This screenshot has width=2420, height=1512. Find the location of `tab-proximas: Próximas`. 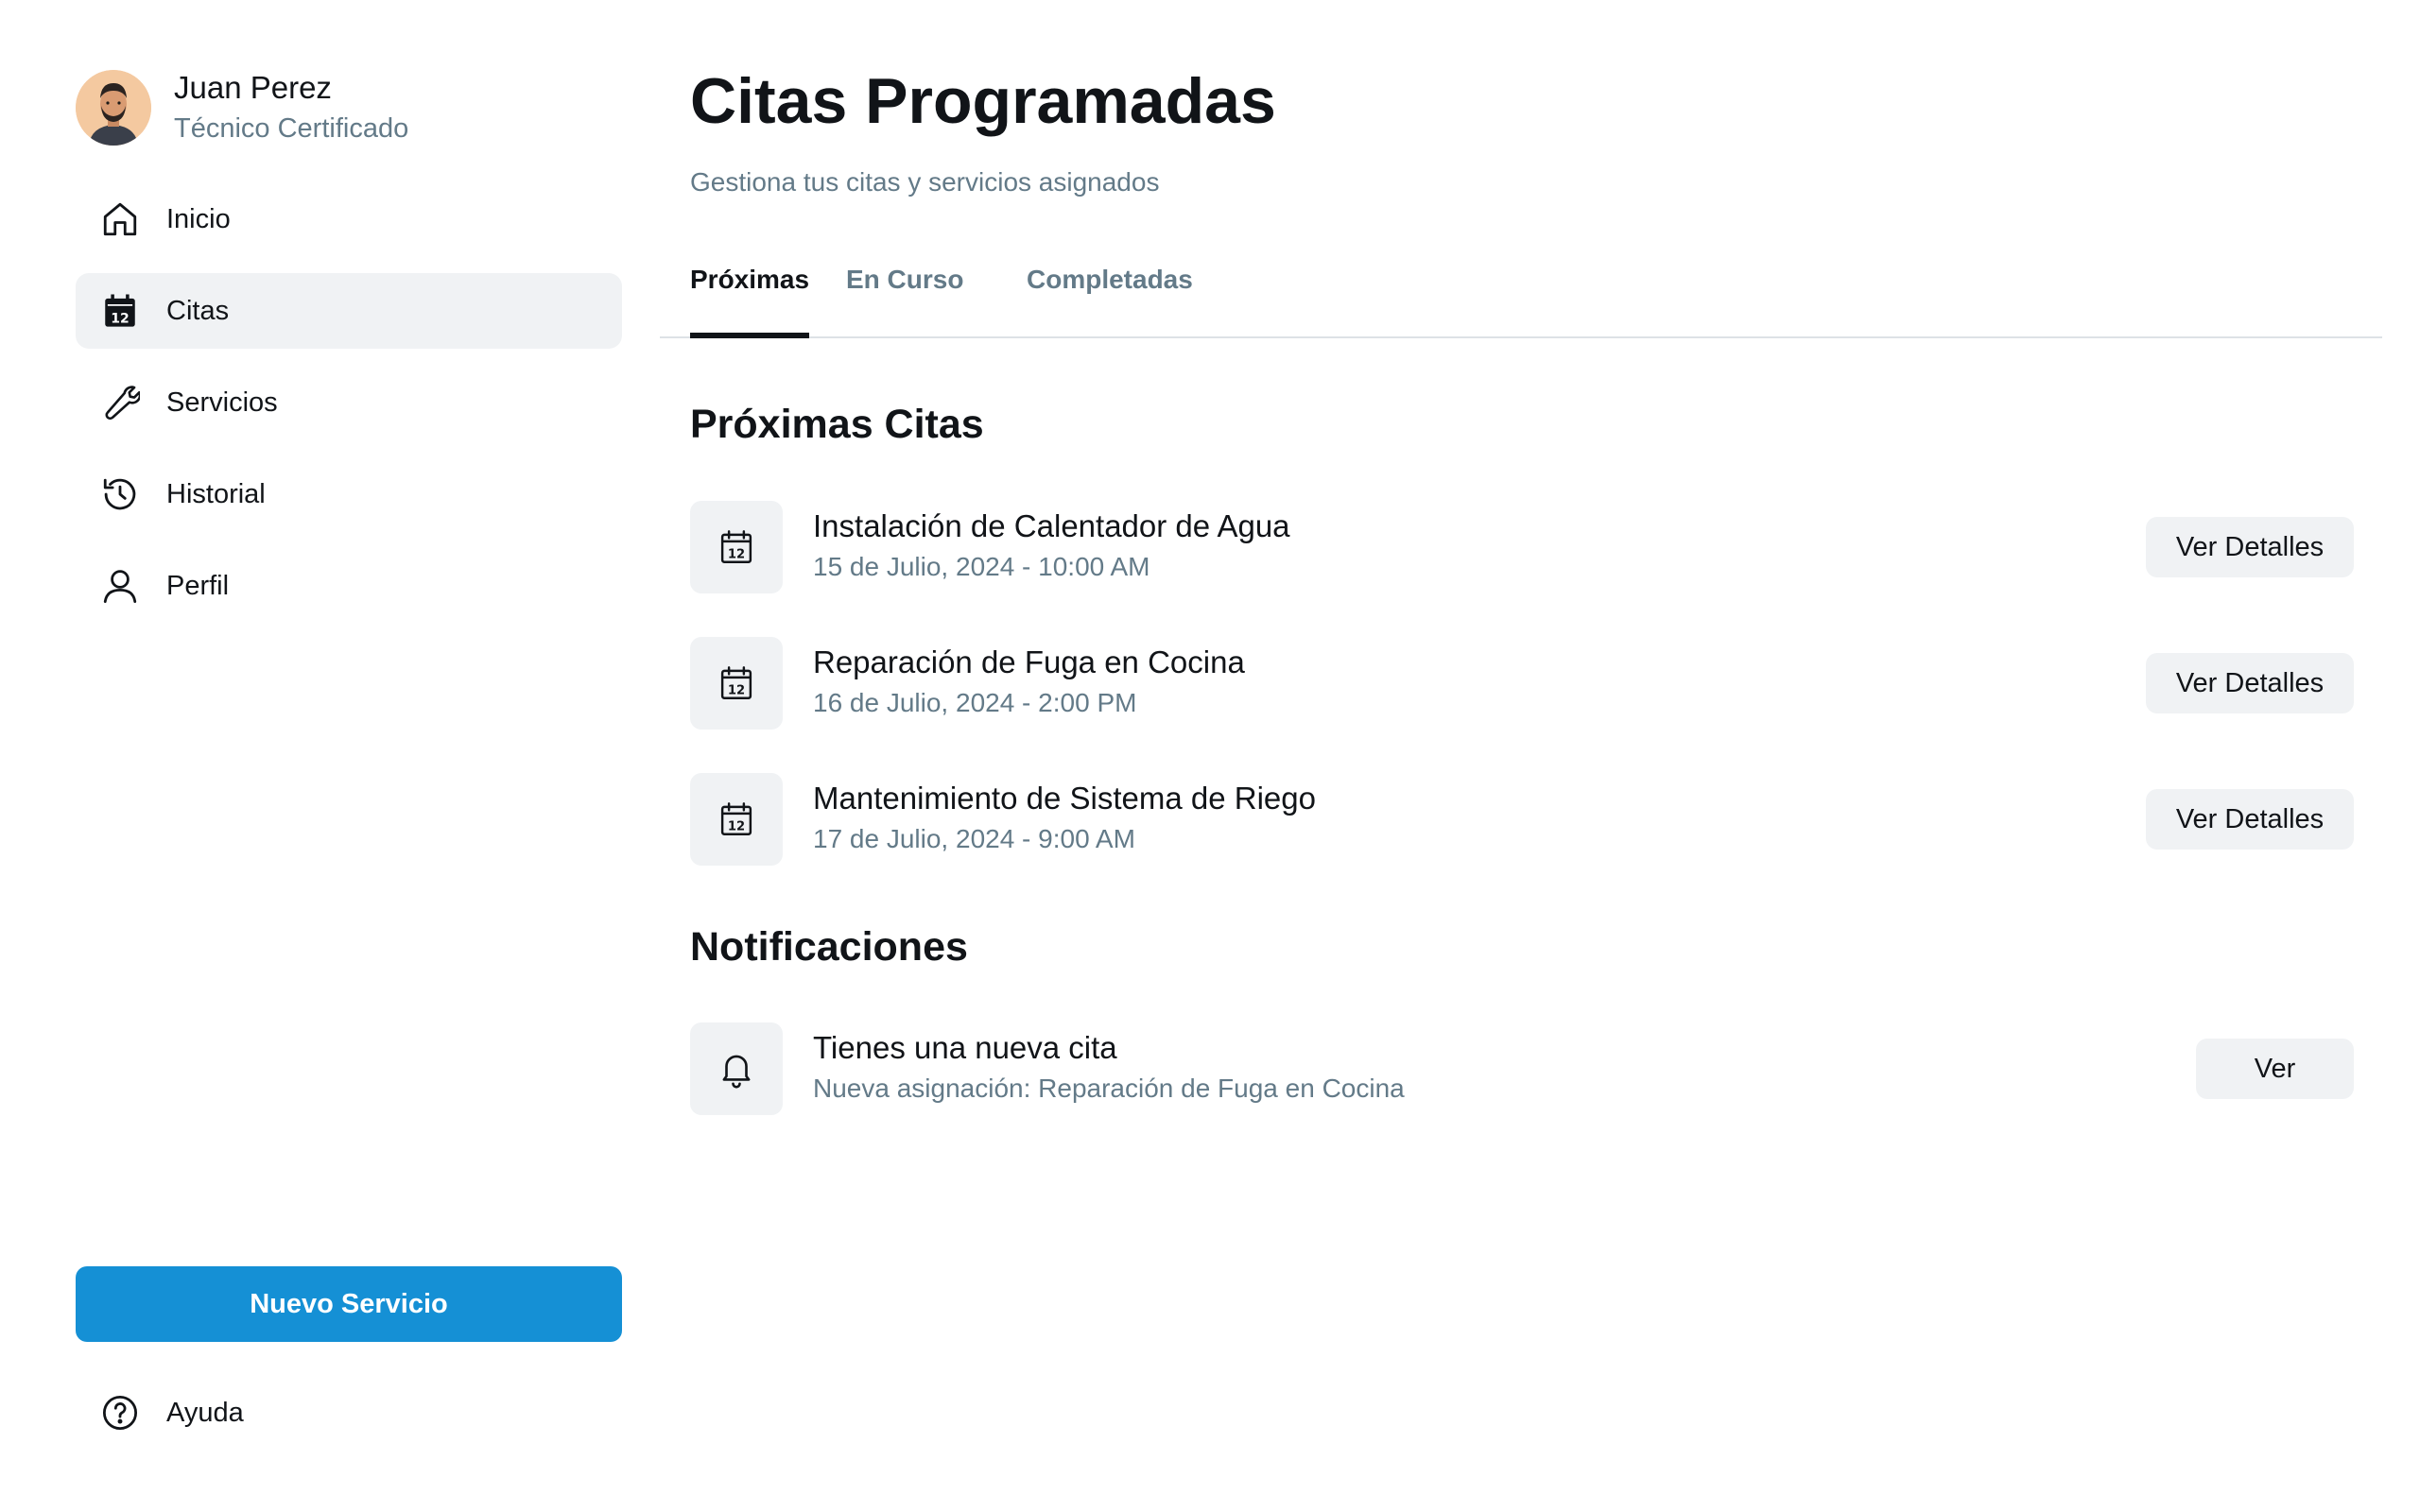

tab-proximas: Próximas is located at coordinates (750, 301).